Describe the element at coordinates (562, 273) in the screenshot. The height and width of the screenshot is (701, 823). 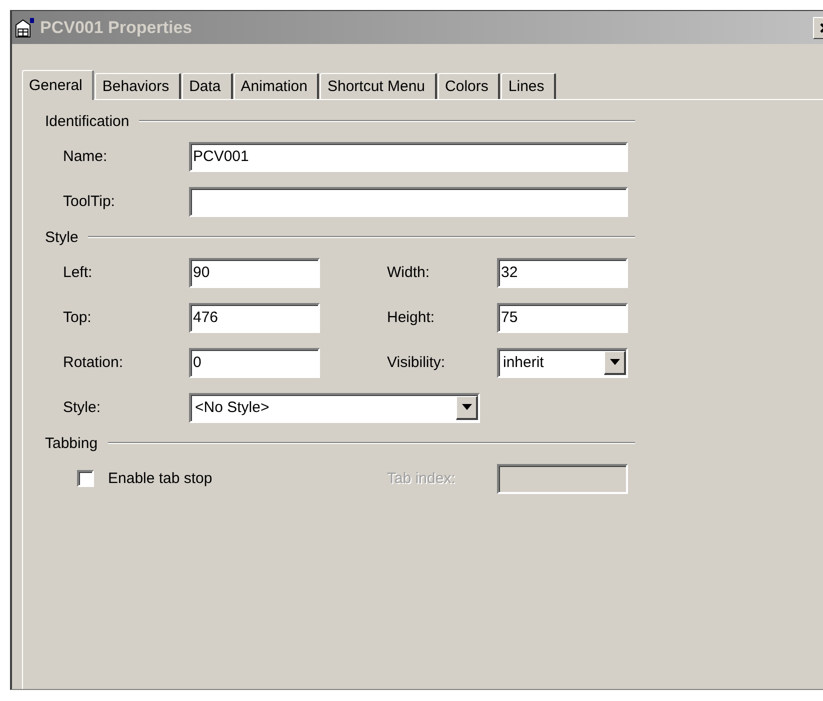
I see `input-field: 32` at that location.